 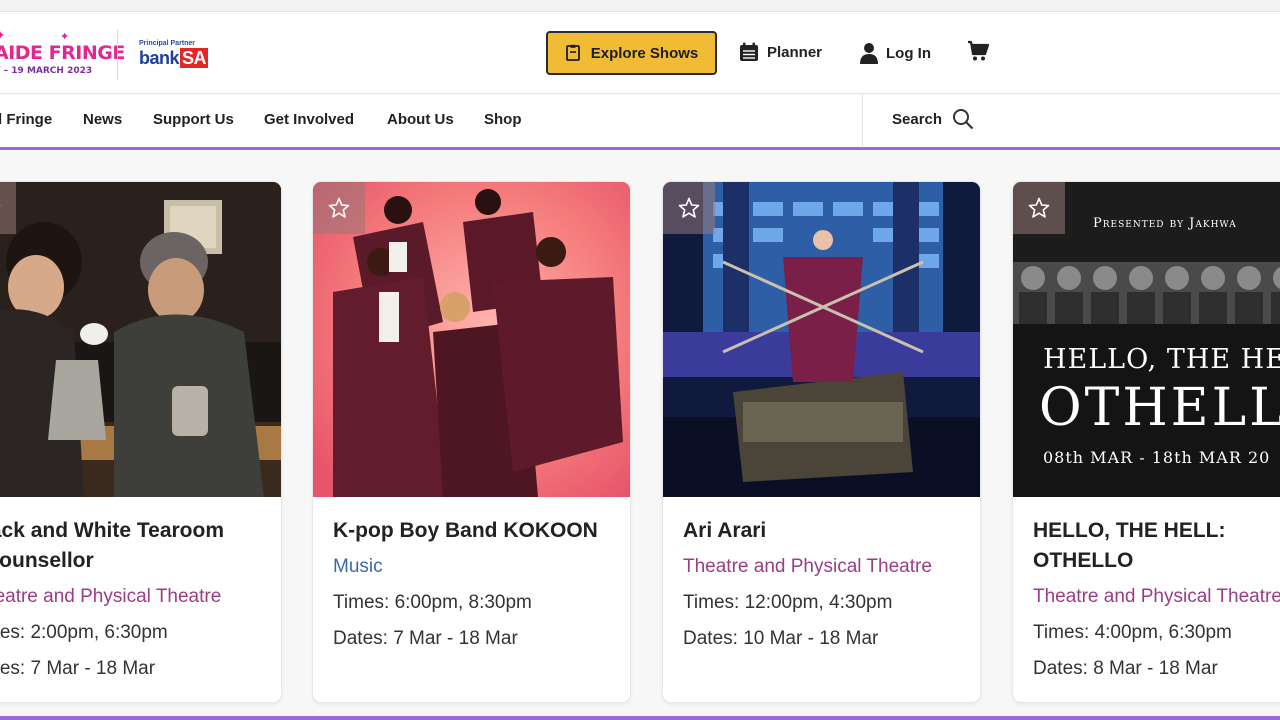 I want to click on nav-item-get-involved: Get Involved, so click(x=309, y=119).